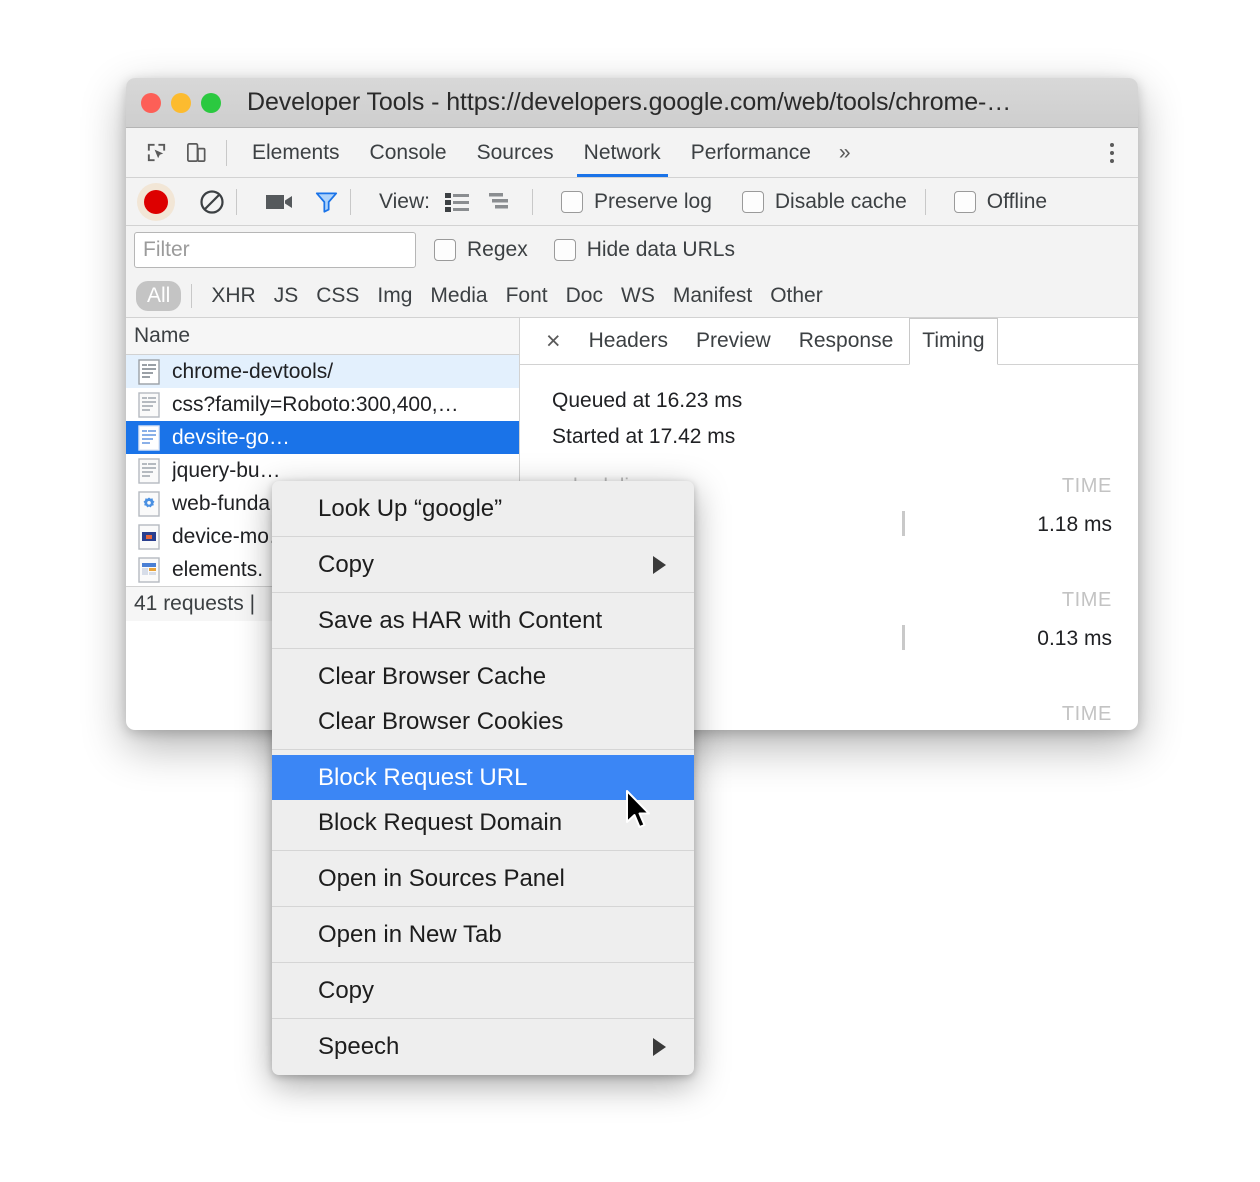  What do you see at coordinates (149, 504) in the screenshot?
I see `script-icon` at bounding box center [149, 504].